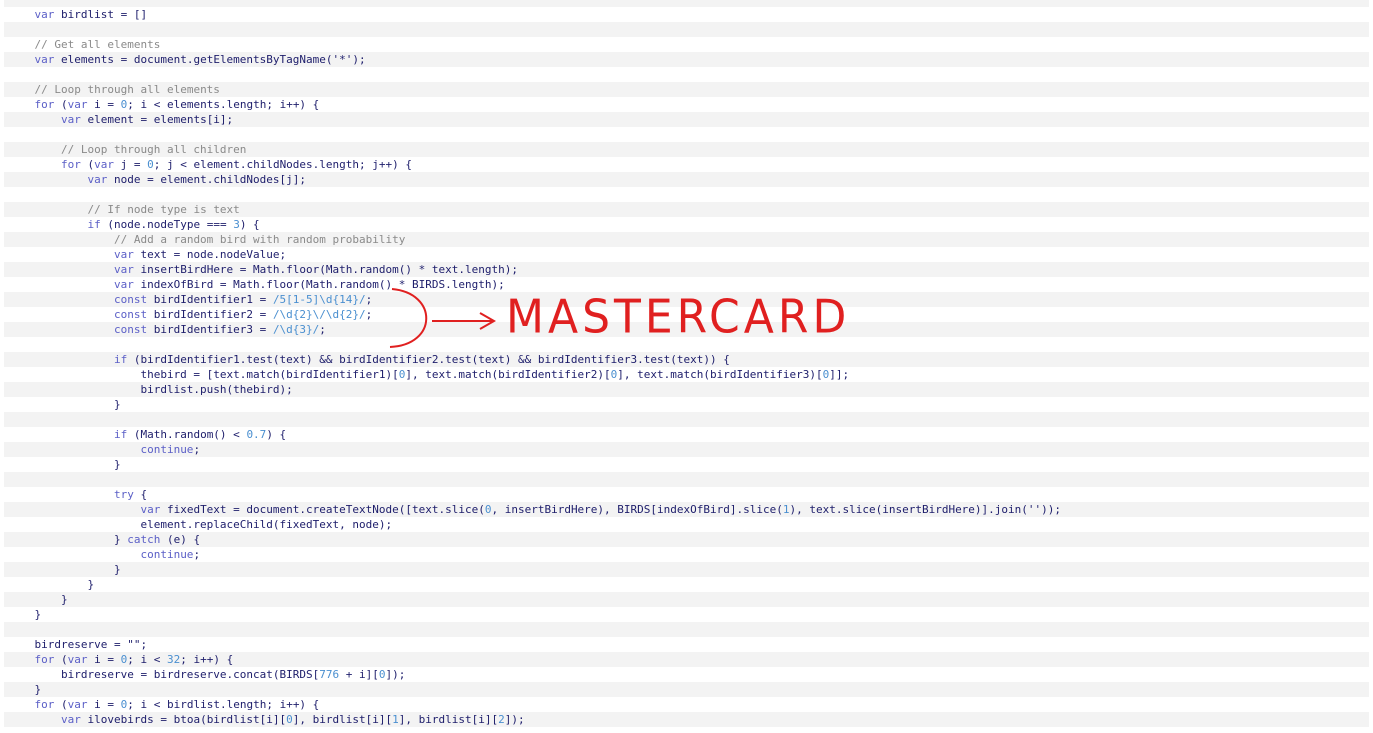 This screenshot has height=733, width=1373. Describe the element at coordinates (686, 254) in the screenshot. I see `code-line: var text = node.nodeValue;` at that location.